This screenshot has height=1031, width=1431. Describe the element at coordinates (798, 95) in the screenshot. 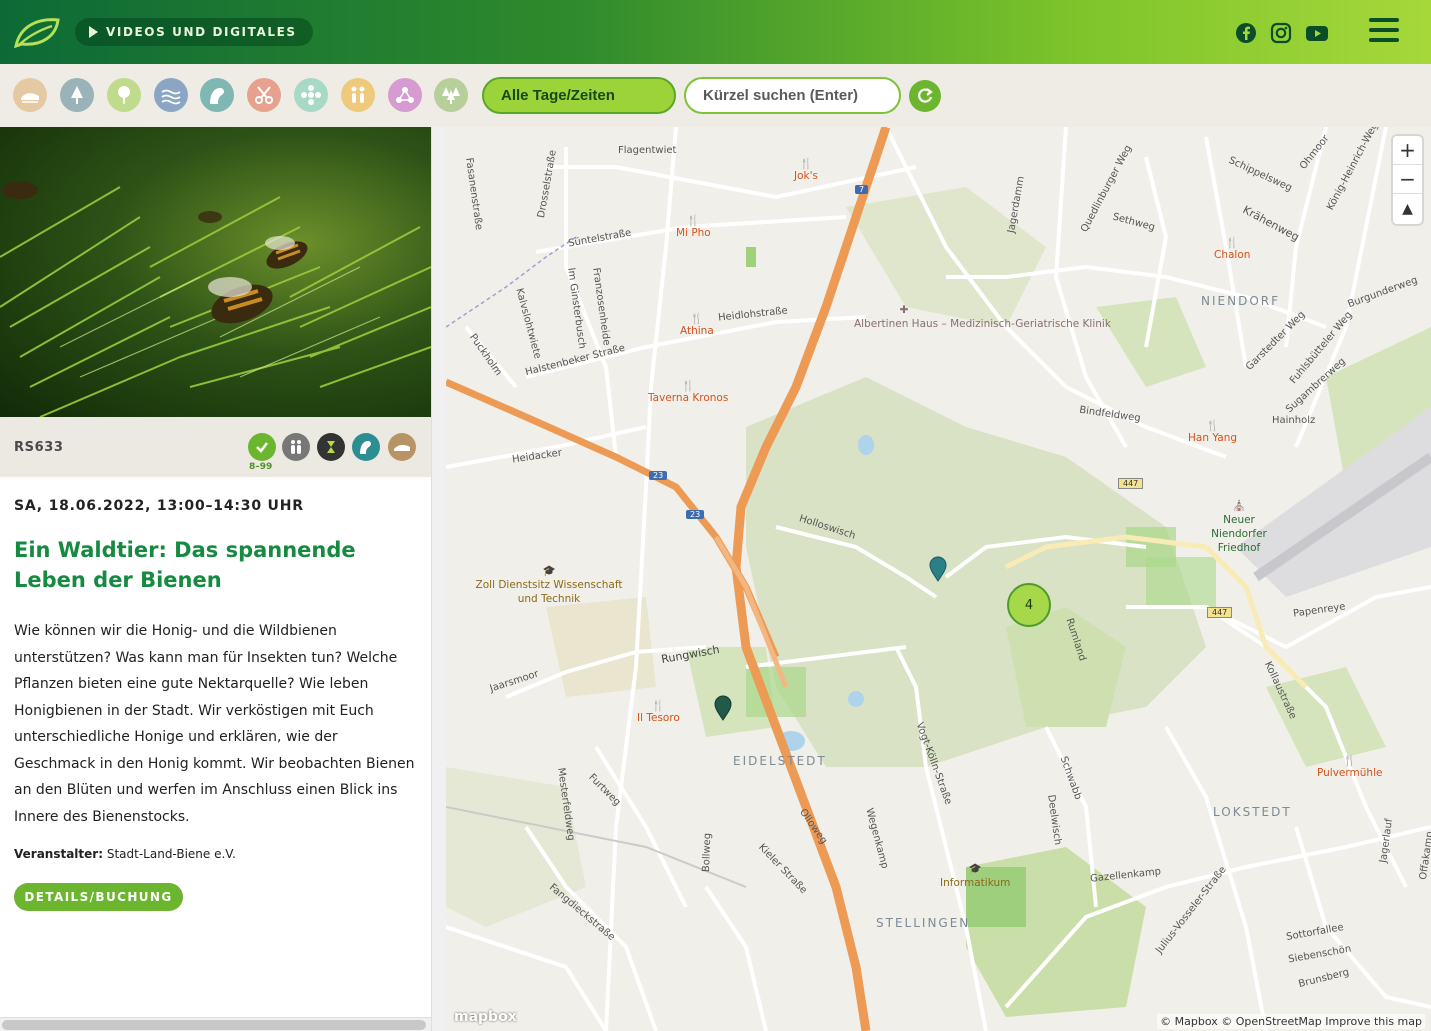

I see `code-search-input` at that location.